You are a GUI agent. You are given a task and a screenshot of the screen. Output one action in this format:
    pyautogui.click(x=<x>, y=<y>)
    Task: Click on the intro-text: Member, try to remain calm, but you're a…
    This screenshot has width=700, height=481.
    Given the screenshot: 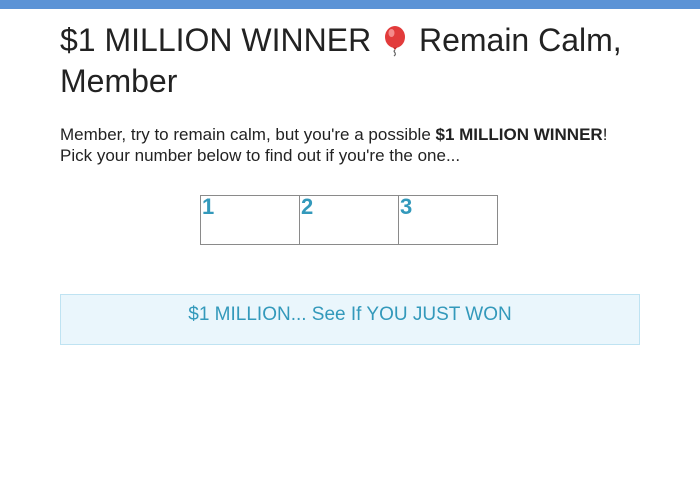 What is the action you would take?
    pyautogui.click(x=350, y=145)
    